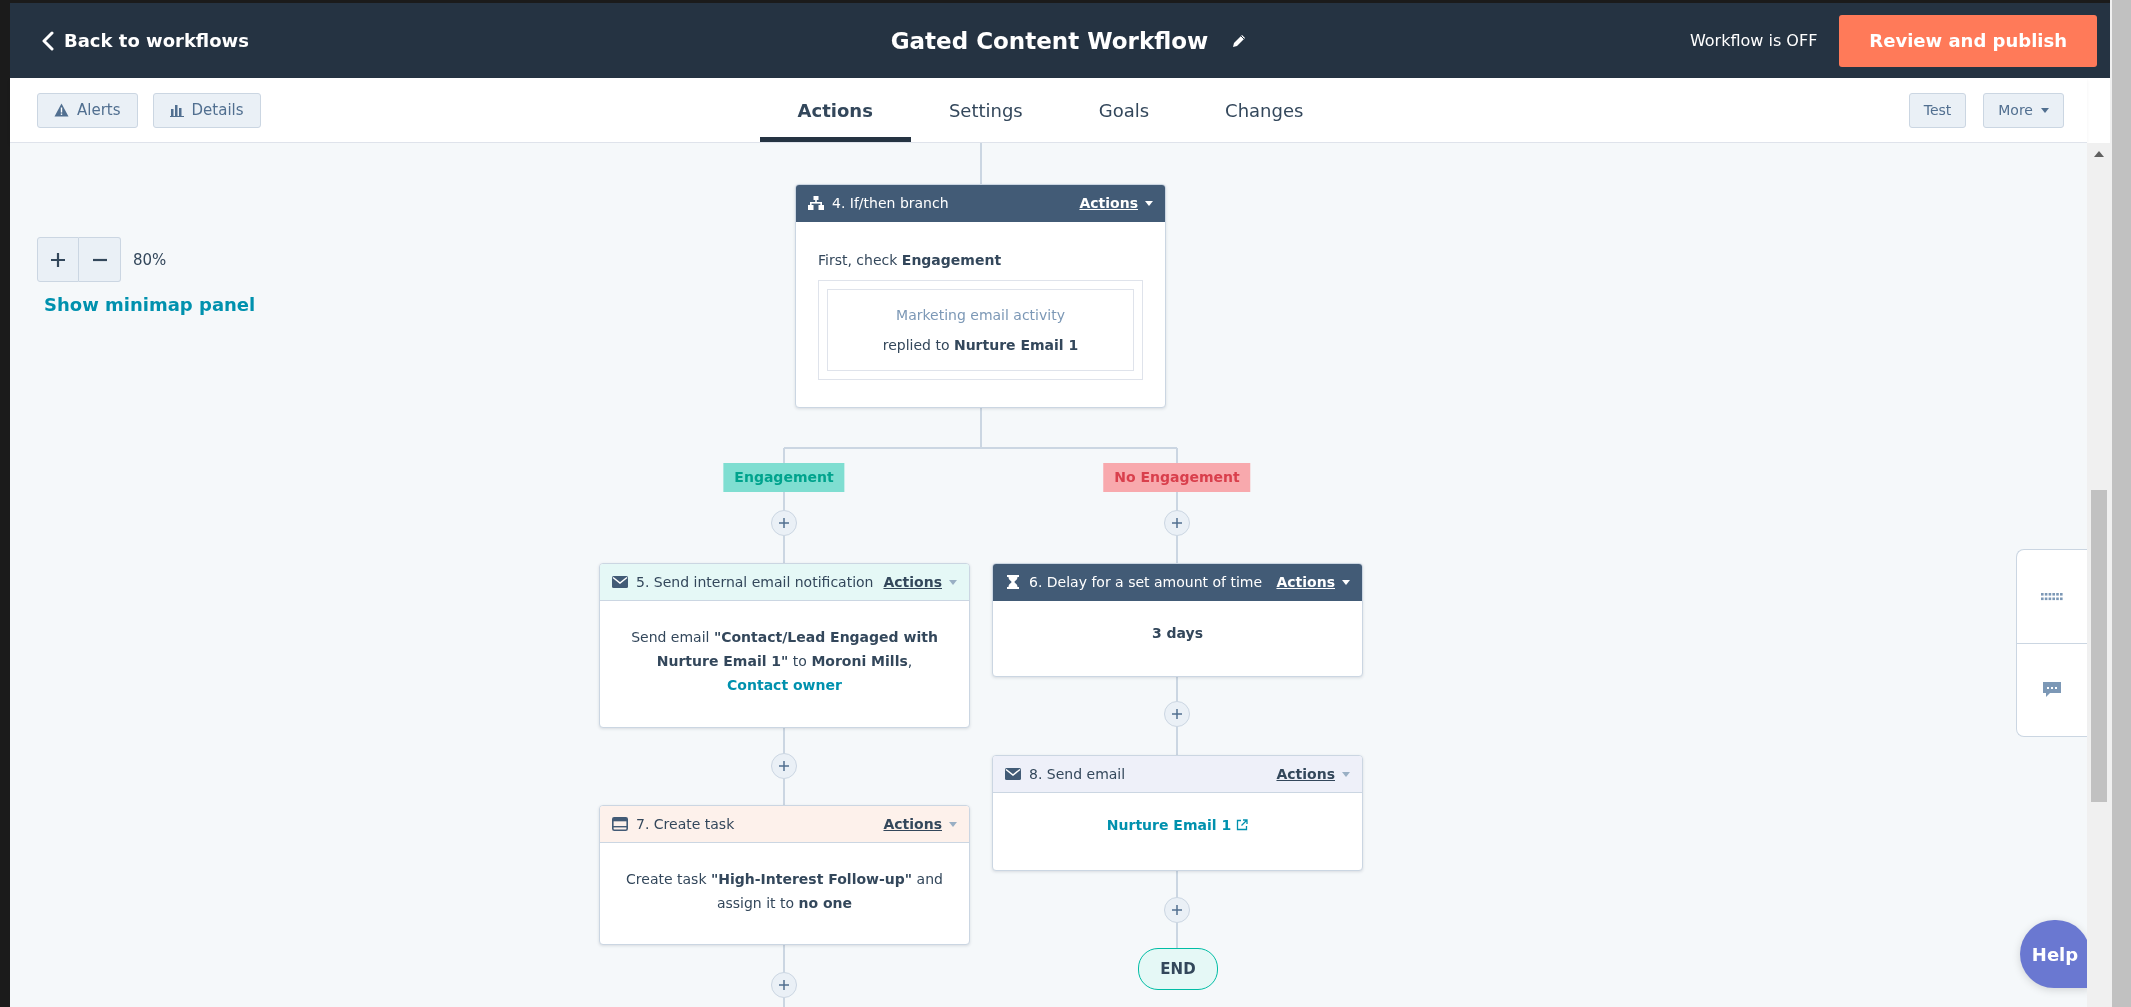 This screenshot has width=2131, height=1007. I want to click on external-link-icon, so click(1242, 825).